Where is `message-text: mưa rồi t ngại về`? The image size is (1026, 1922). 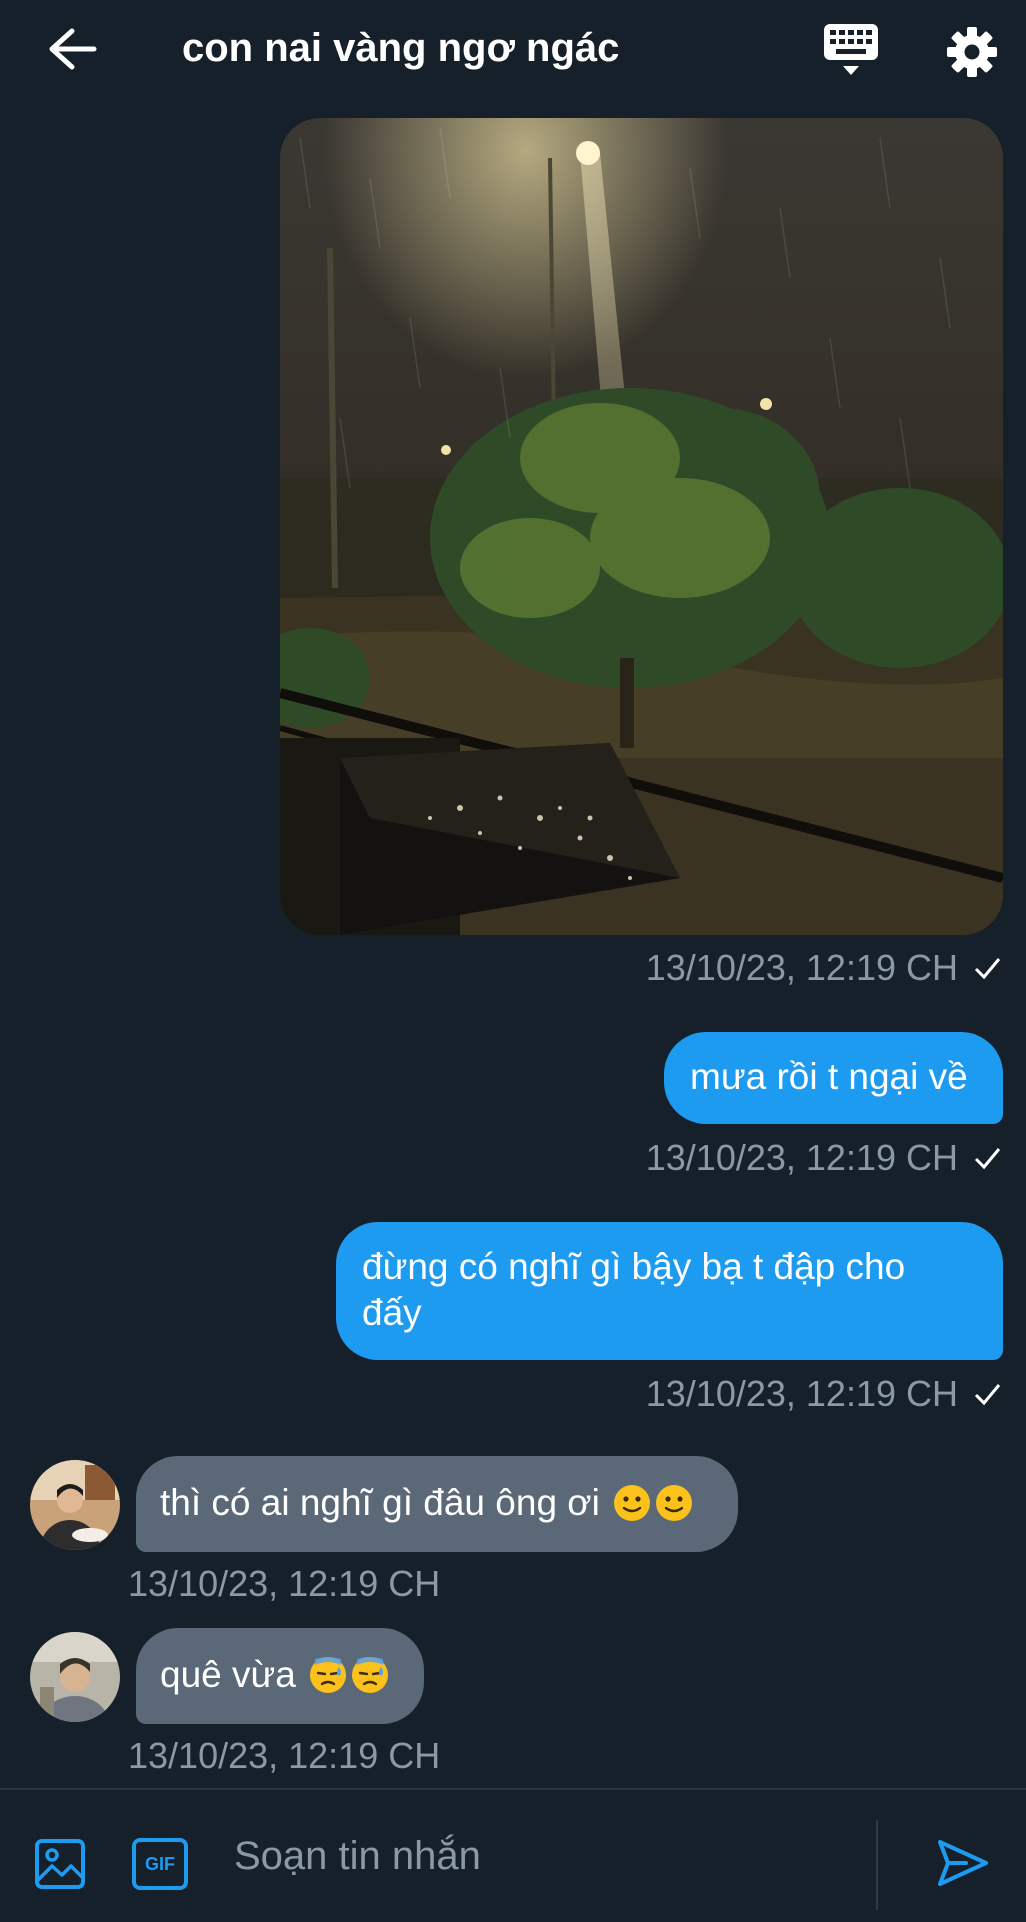
message-text: mưa rồi t ngại về is located at coordinates (829, 1076).